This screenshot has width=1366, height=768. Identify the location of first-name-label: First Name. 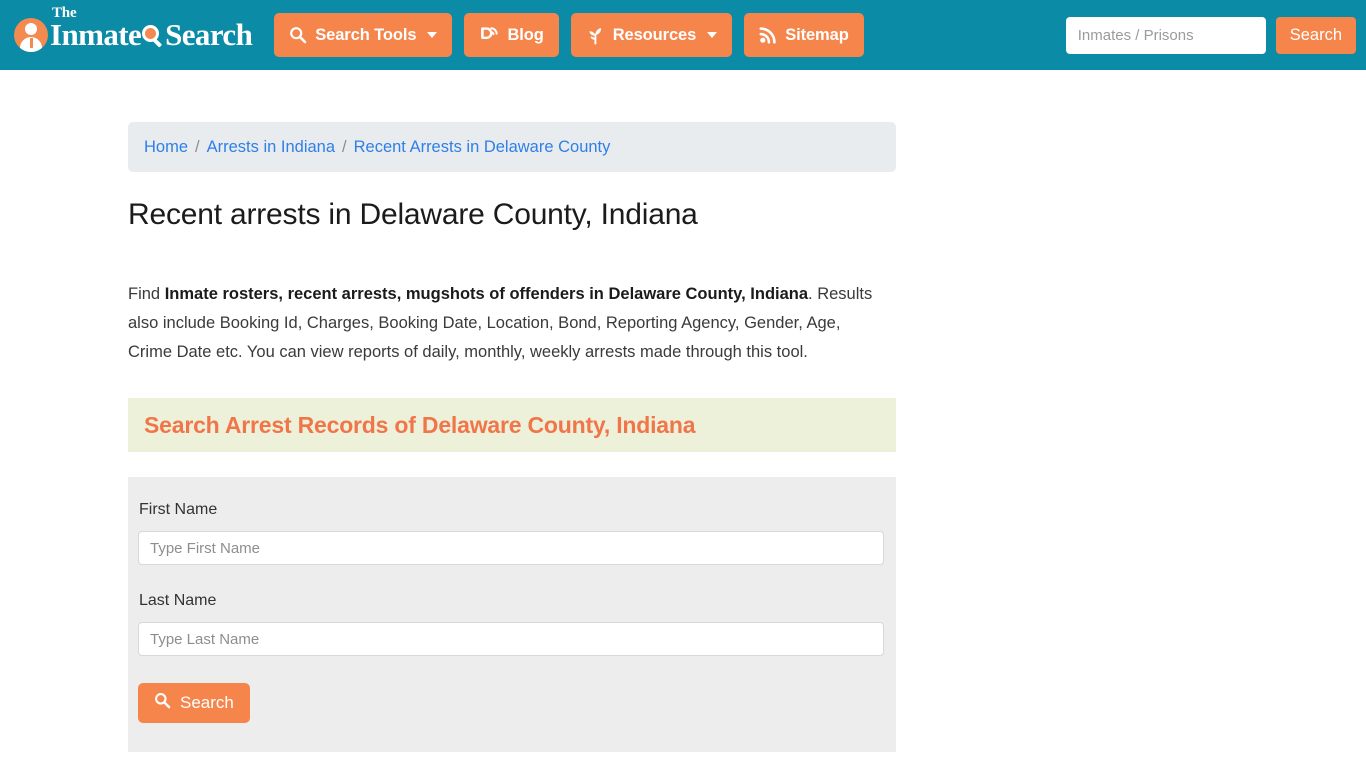
(178, 509).